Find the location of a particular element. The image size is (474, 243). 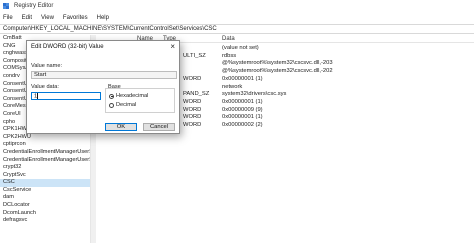

dialog-title: Edit DWORD (32-bit) Value is located at coordinates (67, 47).